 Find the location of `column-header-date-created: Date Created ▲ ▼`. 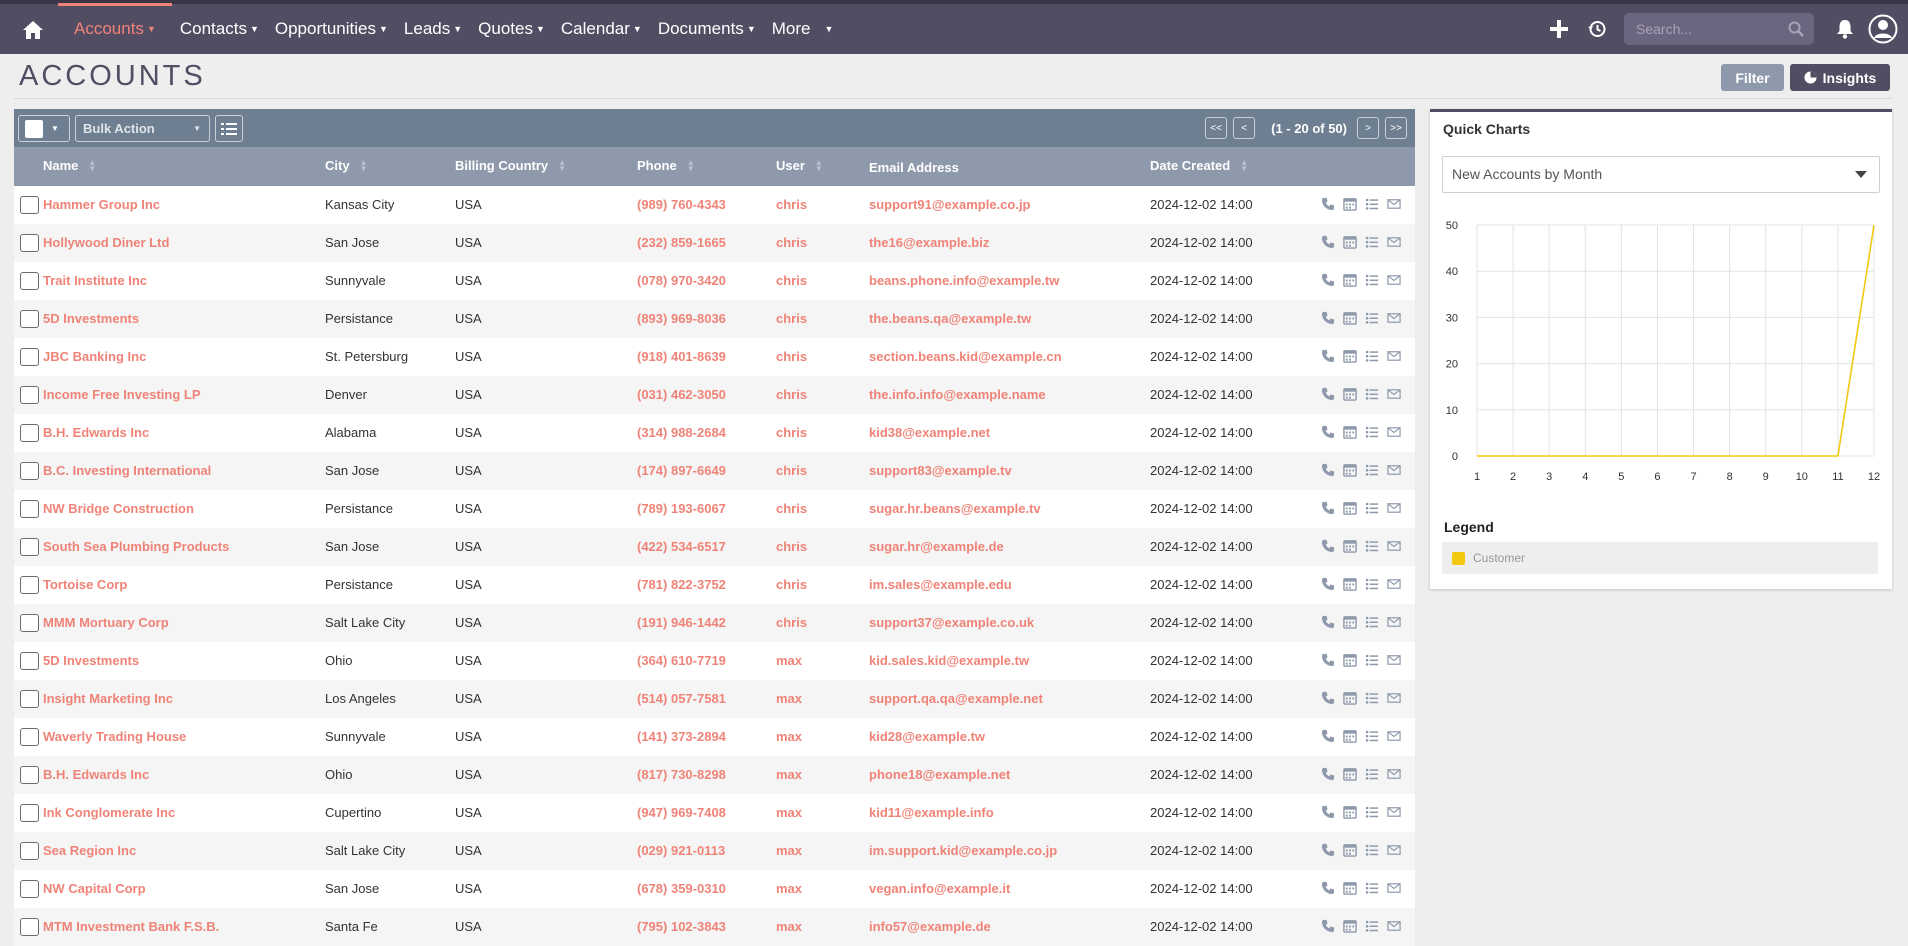

column-header-date-created: Date Created ▲ ▼ is located at coordinates (1199, 165).